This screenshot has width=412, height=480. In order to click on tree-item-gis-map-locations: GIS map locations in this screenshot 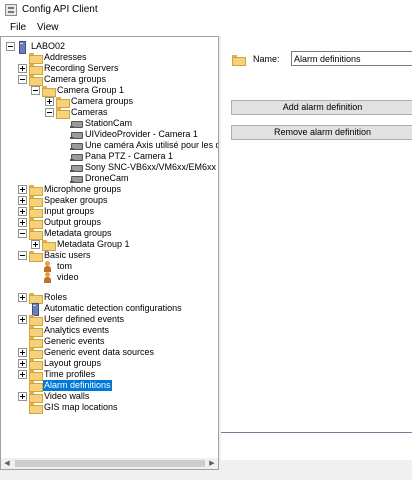, I will do `click(109, 408)`.